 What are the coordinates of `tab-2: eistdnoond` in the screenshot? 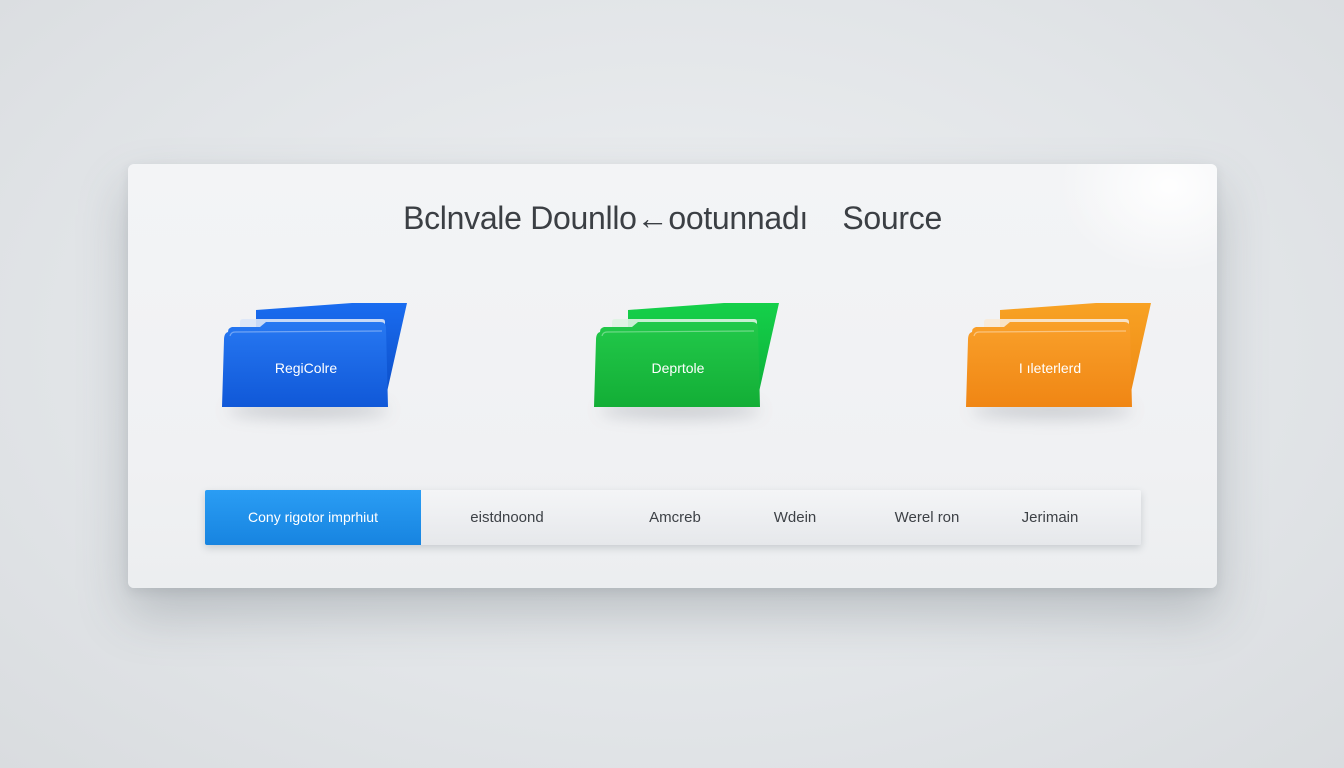 It's located at (507, 517).